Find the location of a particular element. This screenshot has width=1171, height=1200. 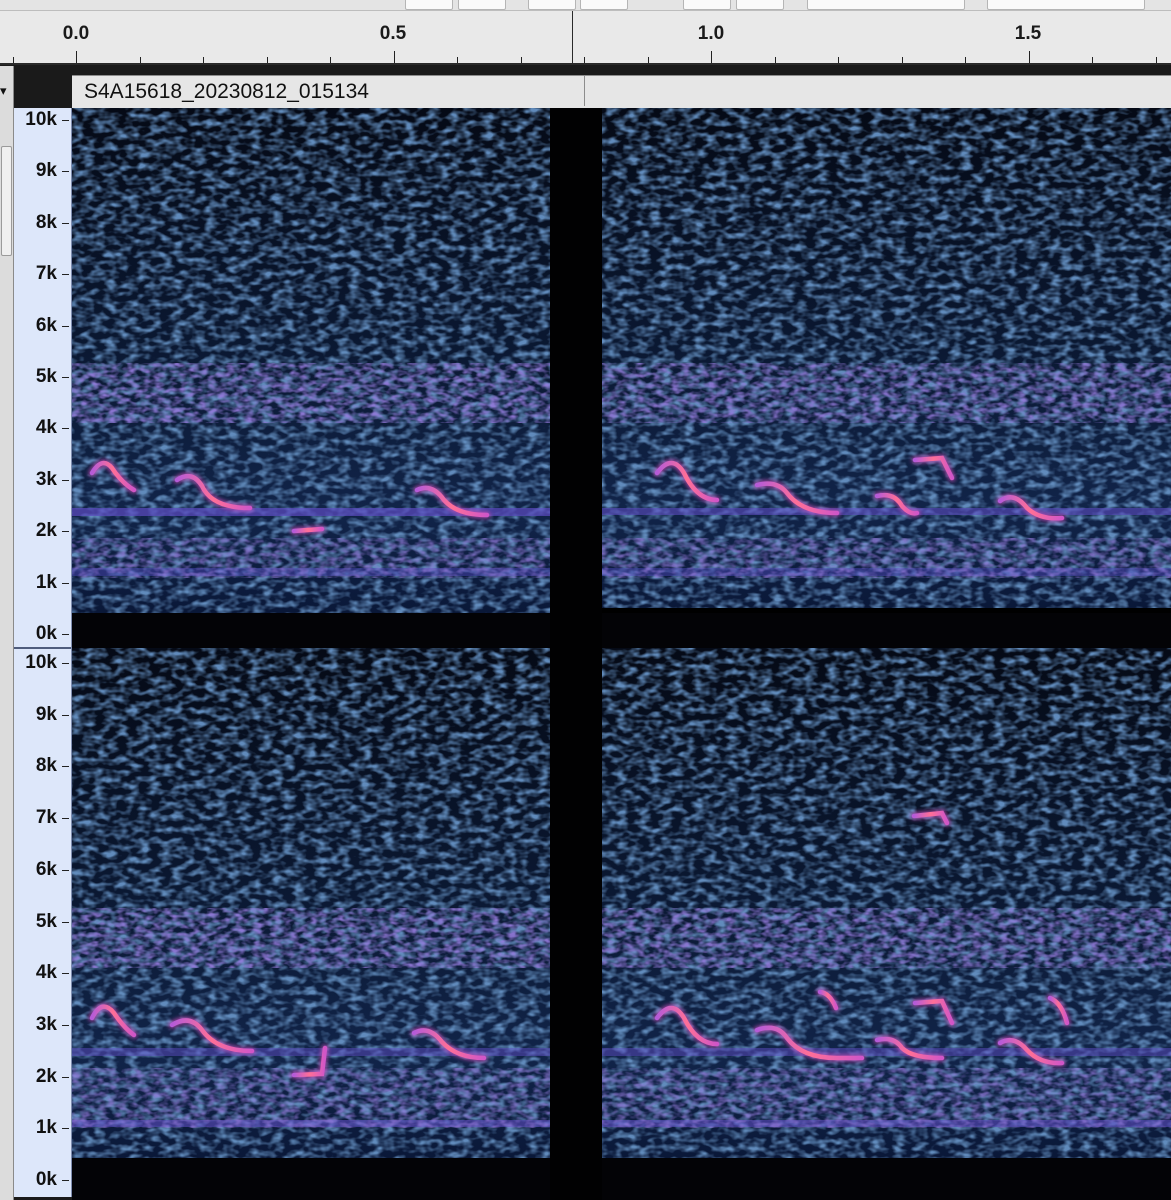

playhead-marker is located at coordinates (572, 37).